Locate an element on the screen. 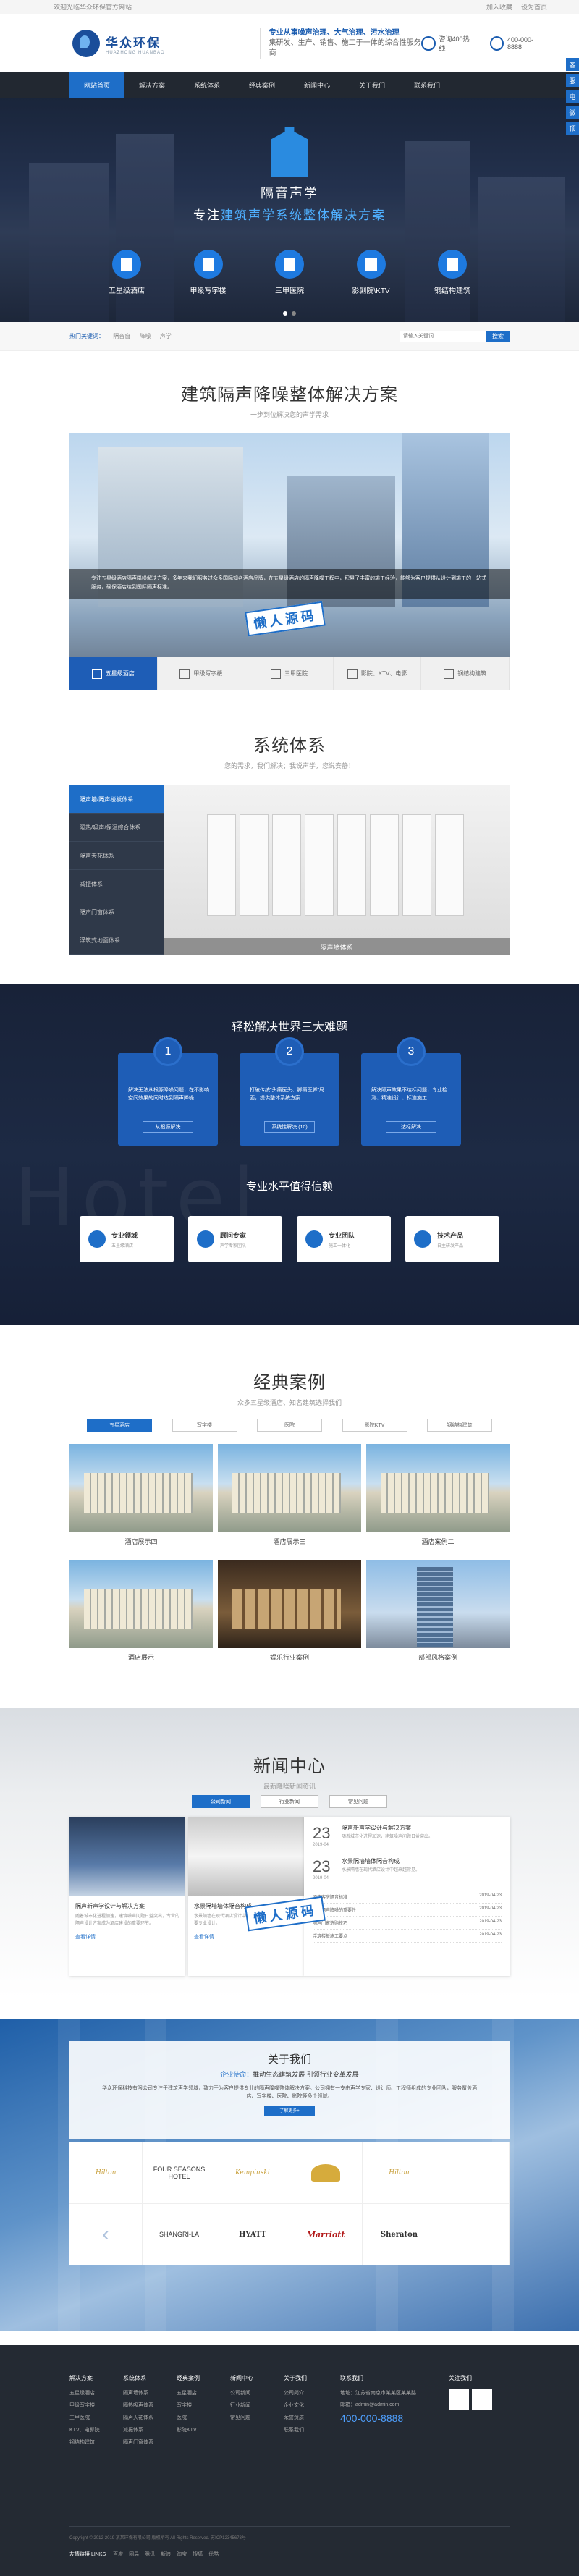  product-icon is located at coordinates (422, 1239).